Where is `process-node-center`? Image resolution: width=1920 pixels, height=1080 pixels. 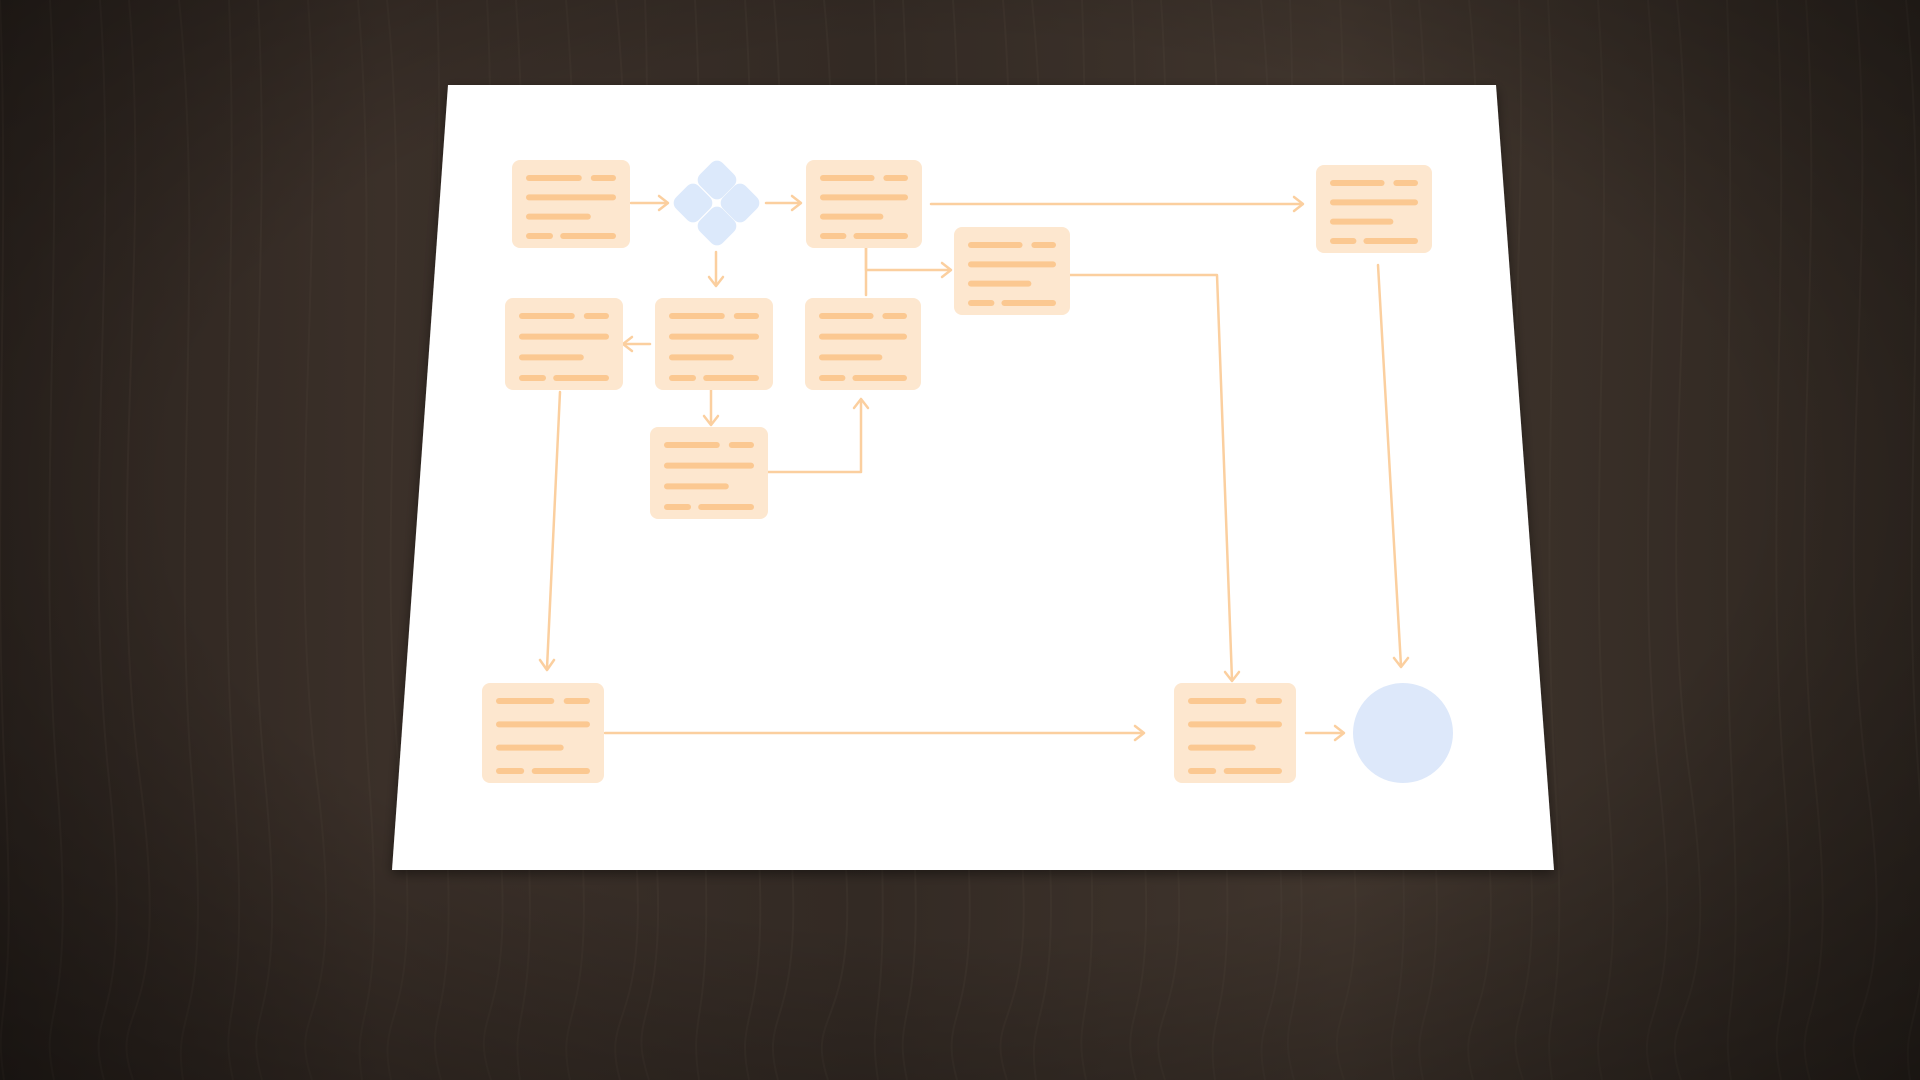
process-node-center is located at coordinates (714, 344).